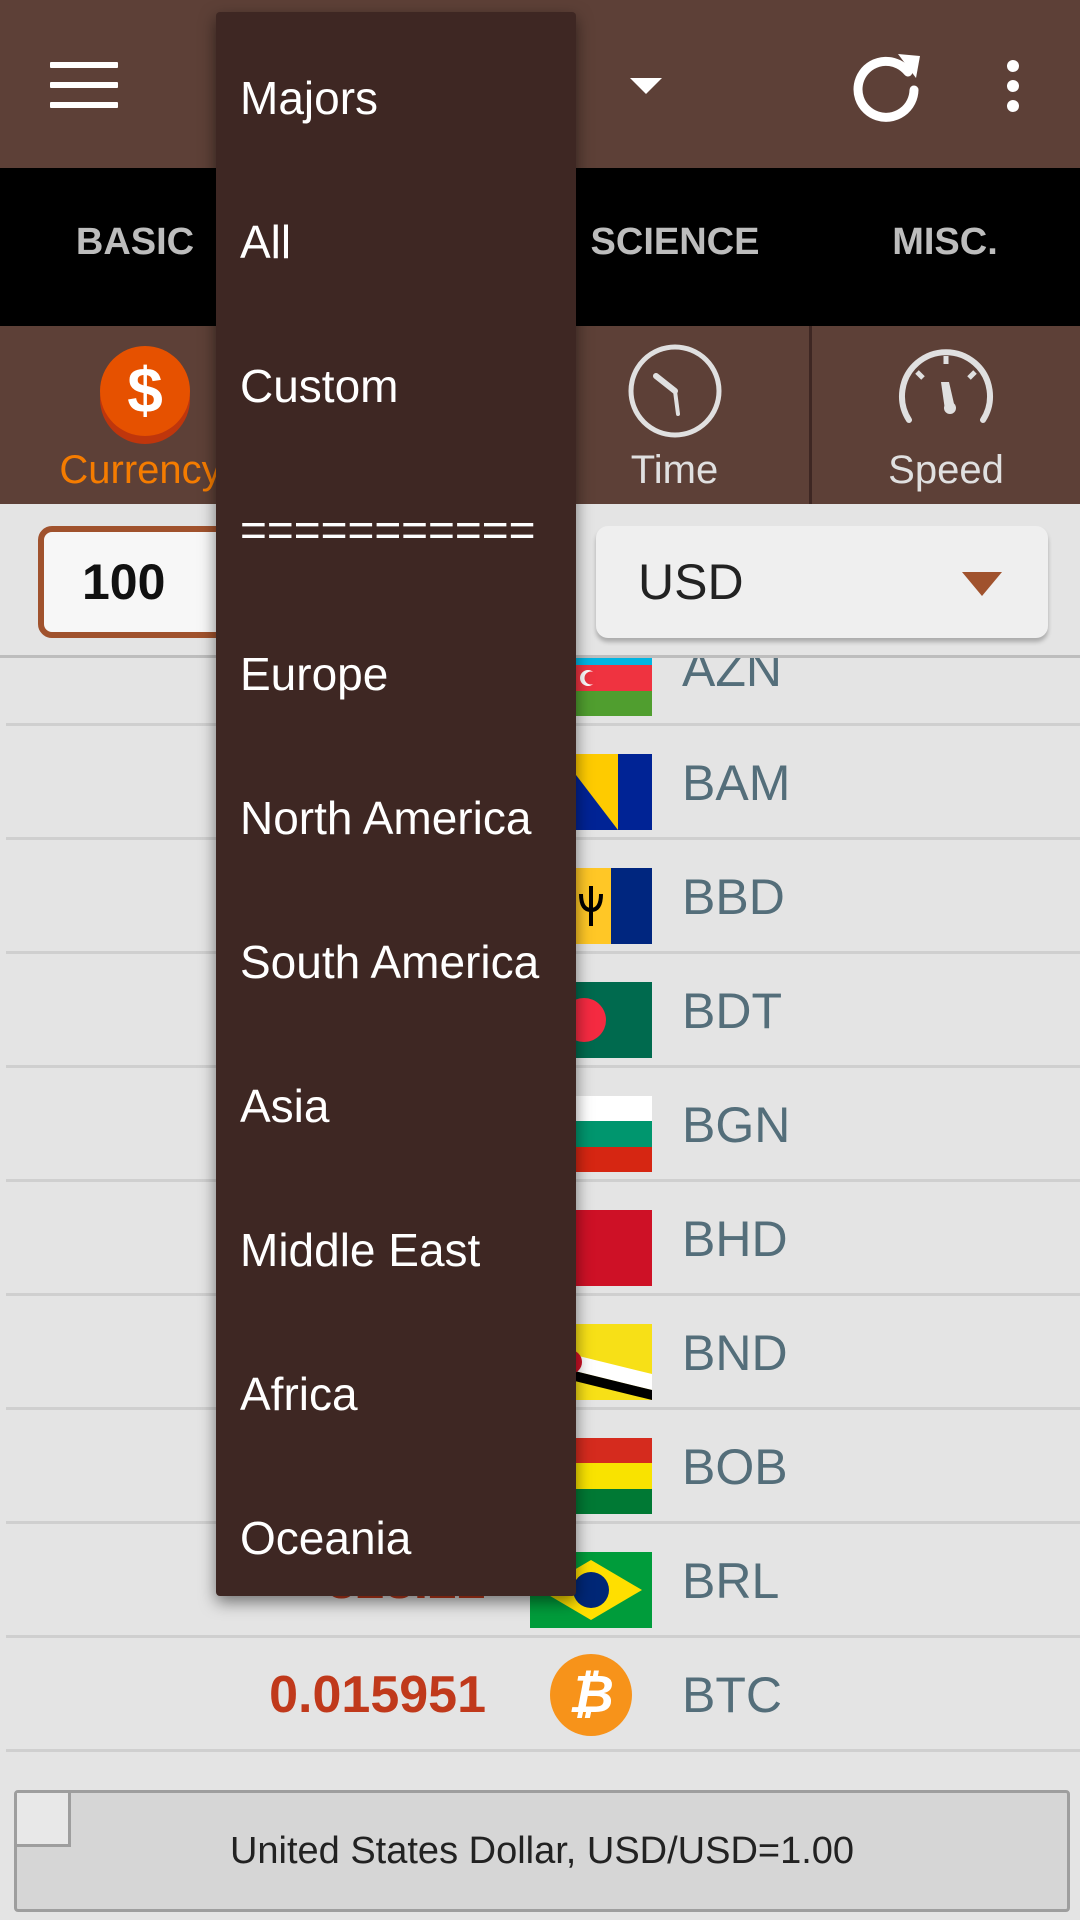 Image resolution: width=1080 pixels, height=1920 pixels. What do you see at coordinates (735, 1353) in the screenshot?
I see `currency-code: BND` at bounding box center [735, 1353].